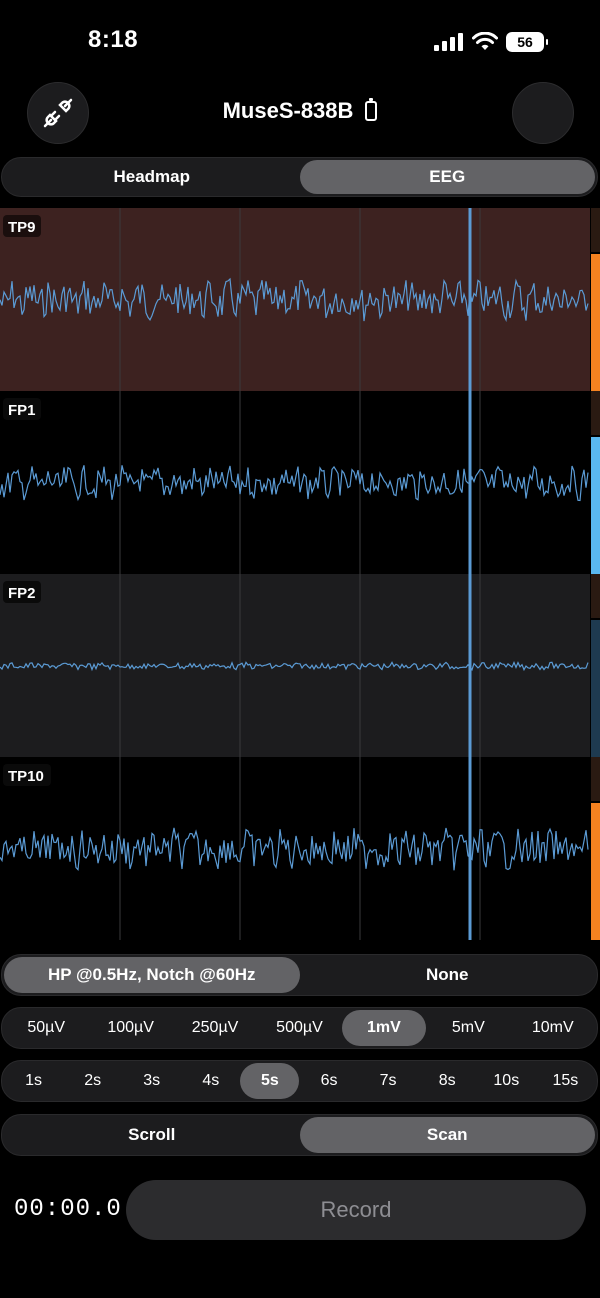  What do you see at coordinates (468, 1028) in the screenshot?
I see `scale-option: 5mV` at bounding box center [468, 1028].